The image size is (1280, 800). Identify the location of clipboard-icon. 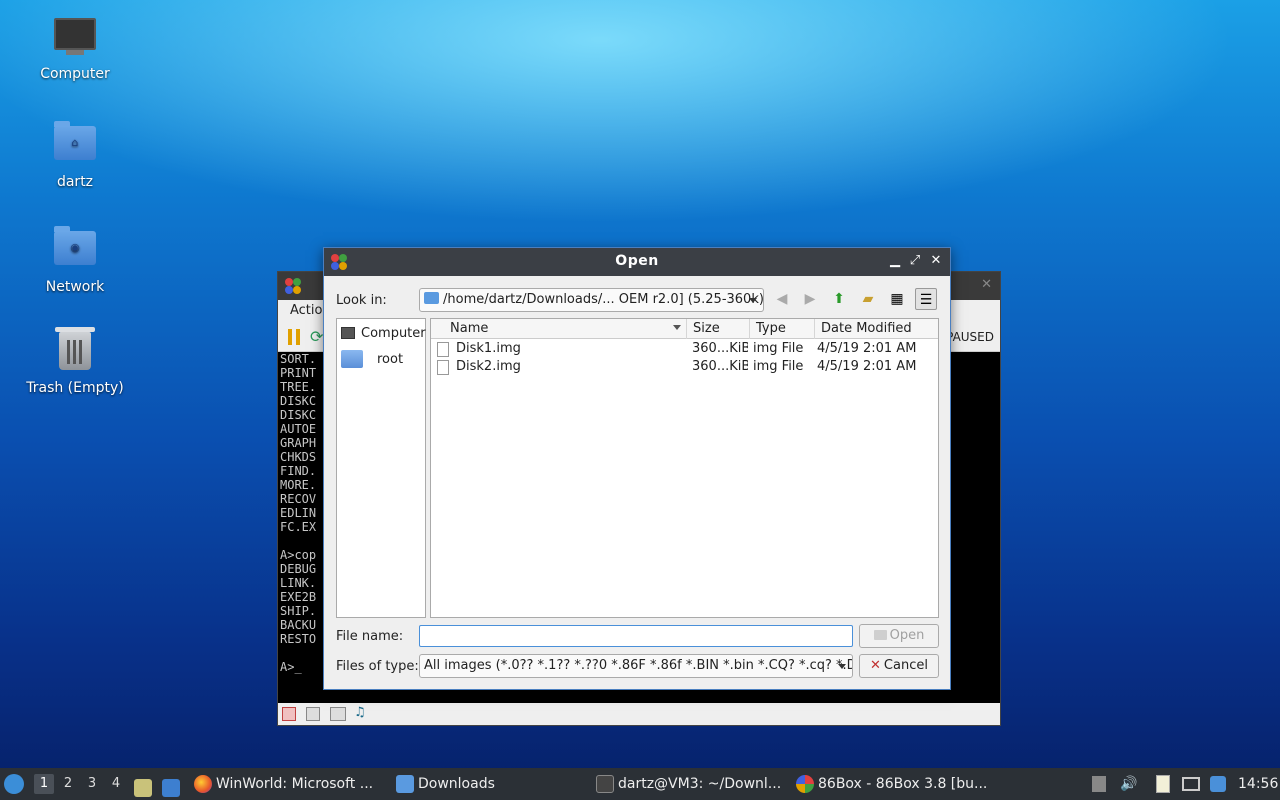
(1165, 784).